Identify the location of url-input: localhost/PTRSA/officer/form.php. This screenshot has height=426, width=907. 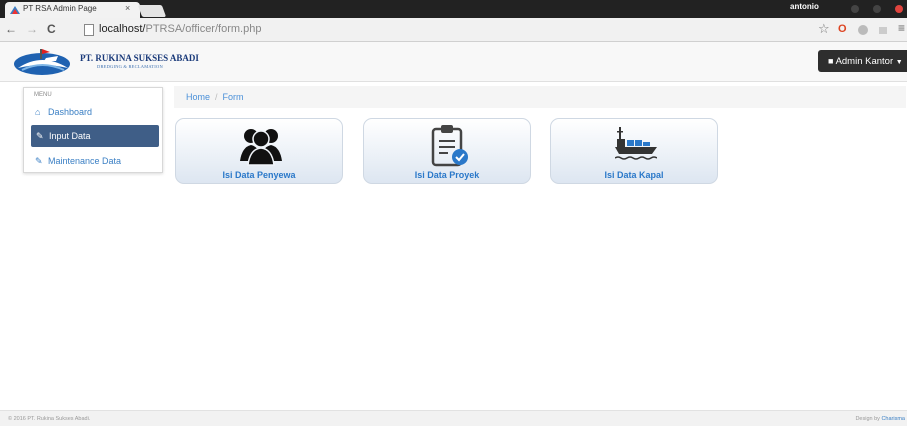
(442, 30).